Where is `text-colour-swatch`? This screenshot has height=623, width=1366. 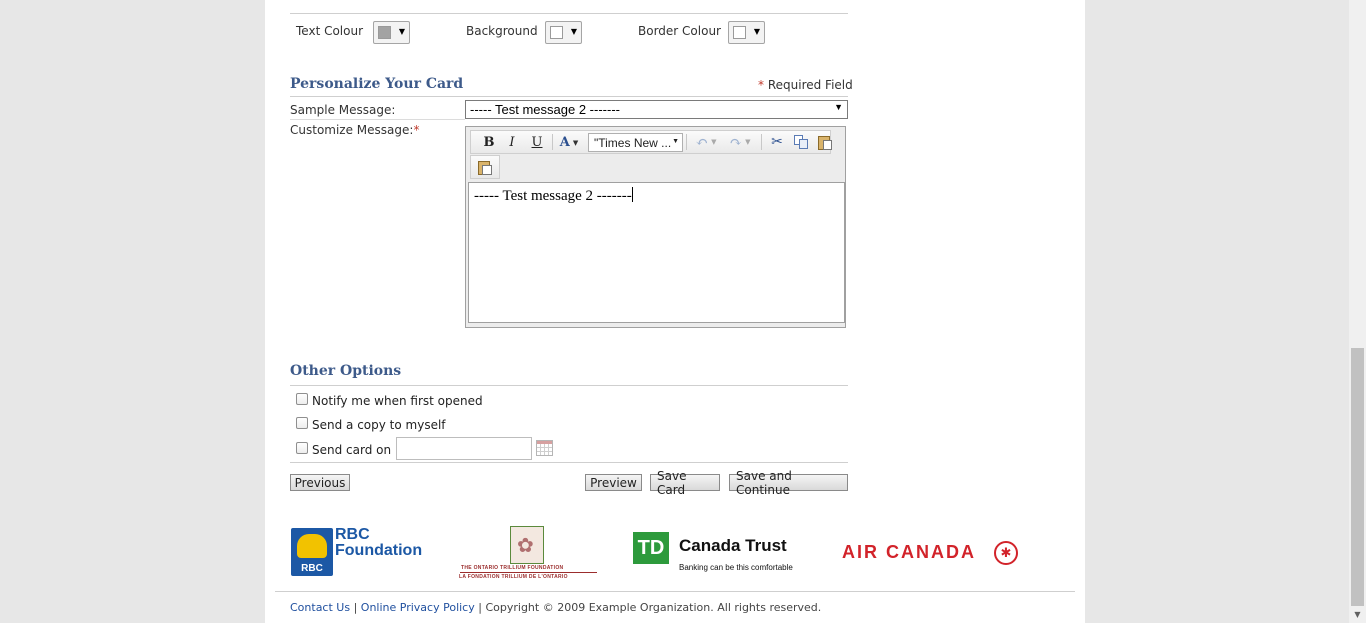 text-colour-swatch is located at coordinates (384, 32).